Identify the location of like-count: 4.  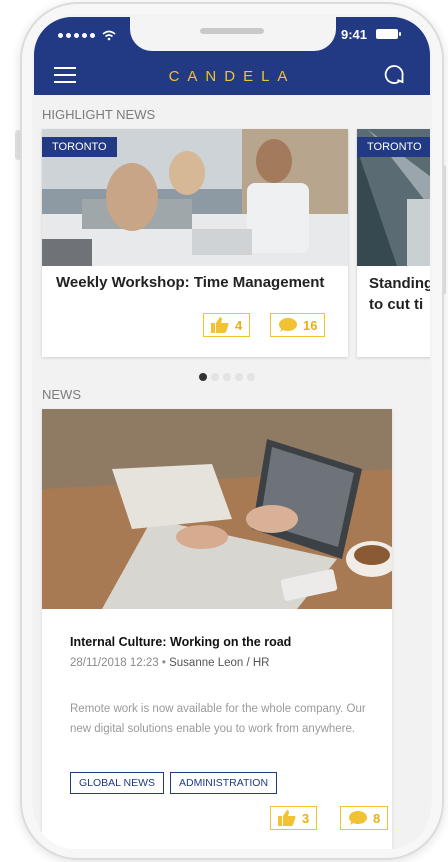
(239, 325).